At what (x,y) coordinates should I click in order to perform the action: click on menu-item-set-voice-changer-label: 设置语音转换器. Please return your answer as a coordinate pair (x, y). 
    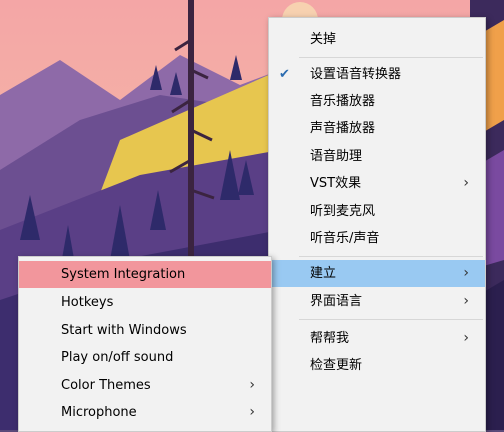
    Looking at the image, I should click on (356, 74).